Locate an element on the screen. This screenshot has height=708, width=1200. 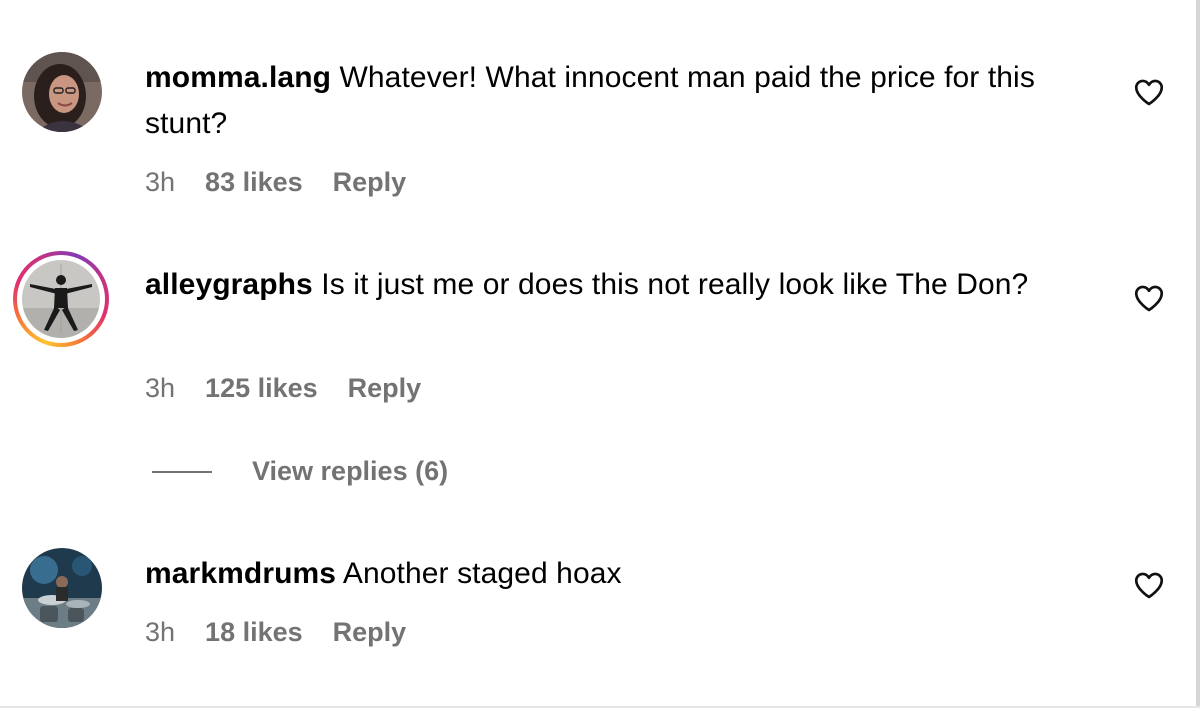
replies-divider is located at coordinates (182, 471).